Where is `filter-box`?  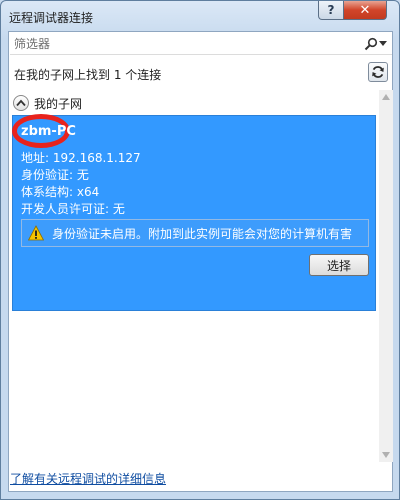
filter-box is located at coordinates (201, 44).